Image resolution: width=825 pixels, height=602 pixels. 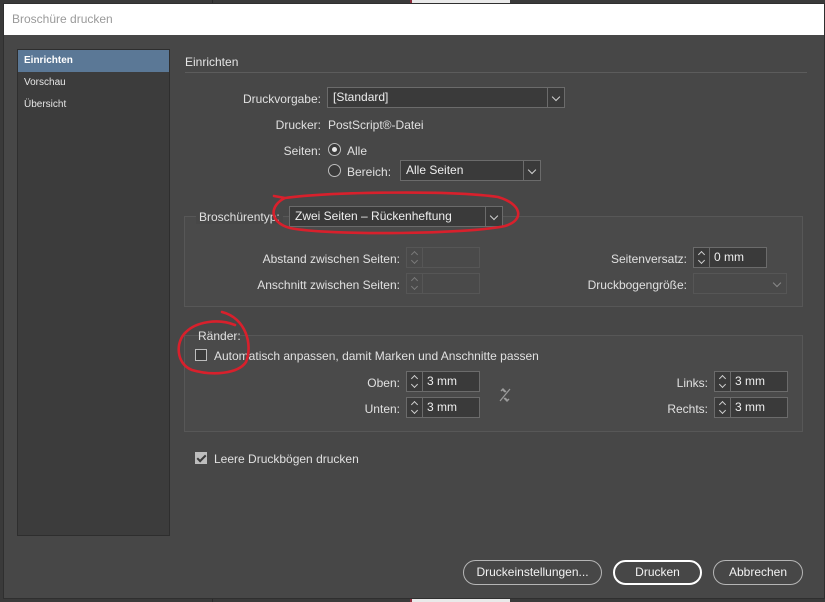 I want to click on creep-label: Seitenversatz:, so click(x=648, y=259).